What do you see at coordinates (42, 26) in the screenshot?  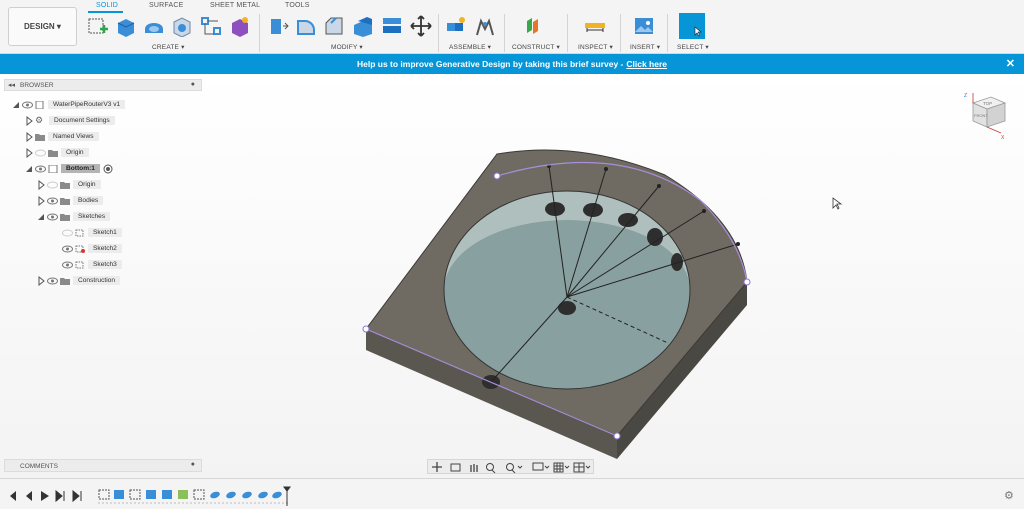 I see `workspace-switcher-button: DESIGN ▾` at bounding box center [42, 26].